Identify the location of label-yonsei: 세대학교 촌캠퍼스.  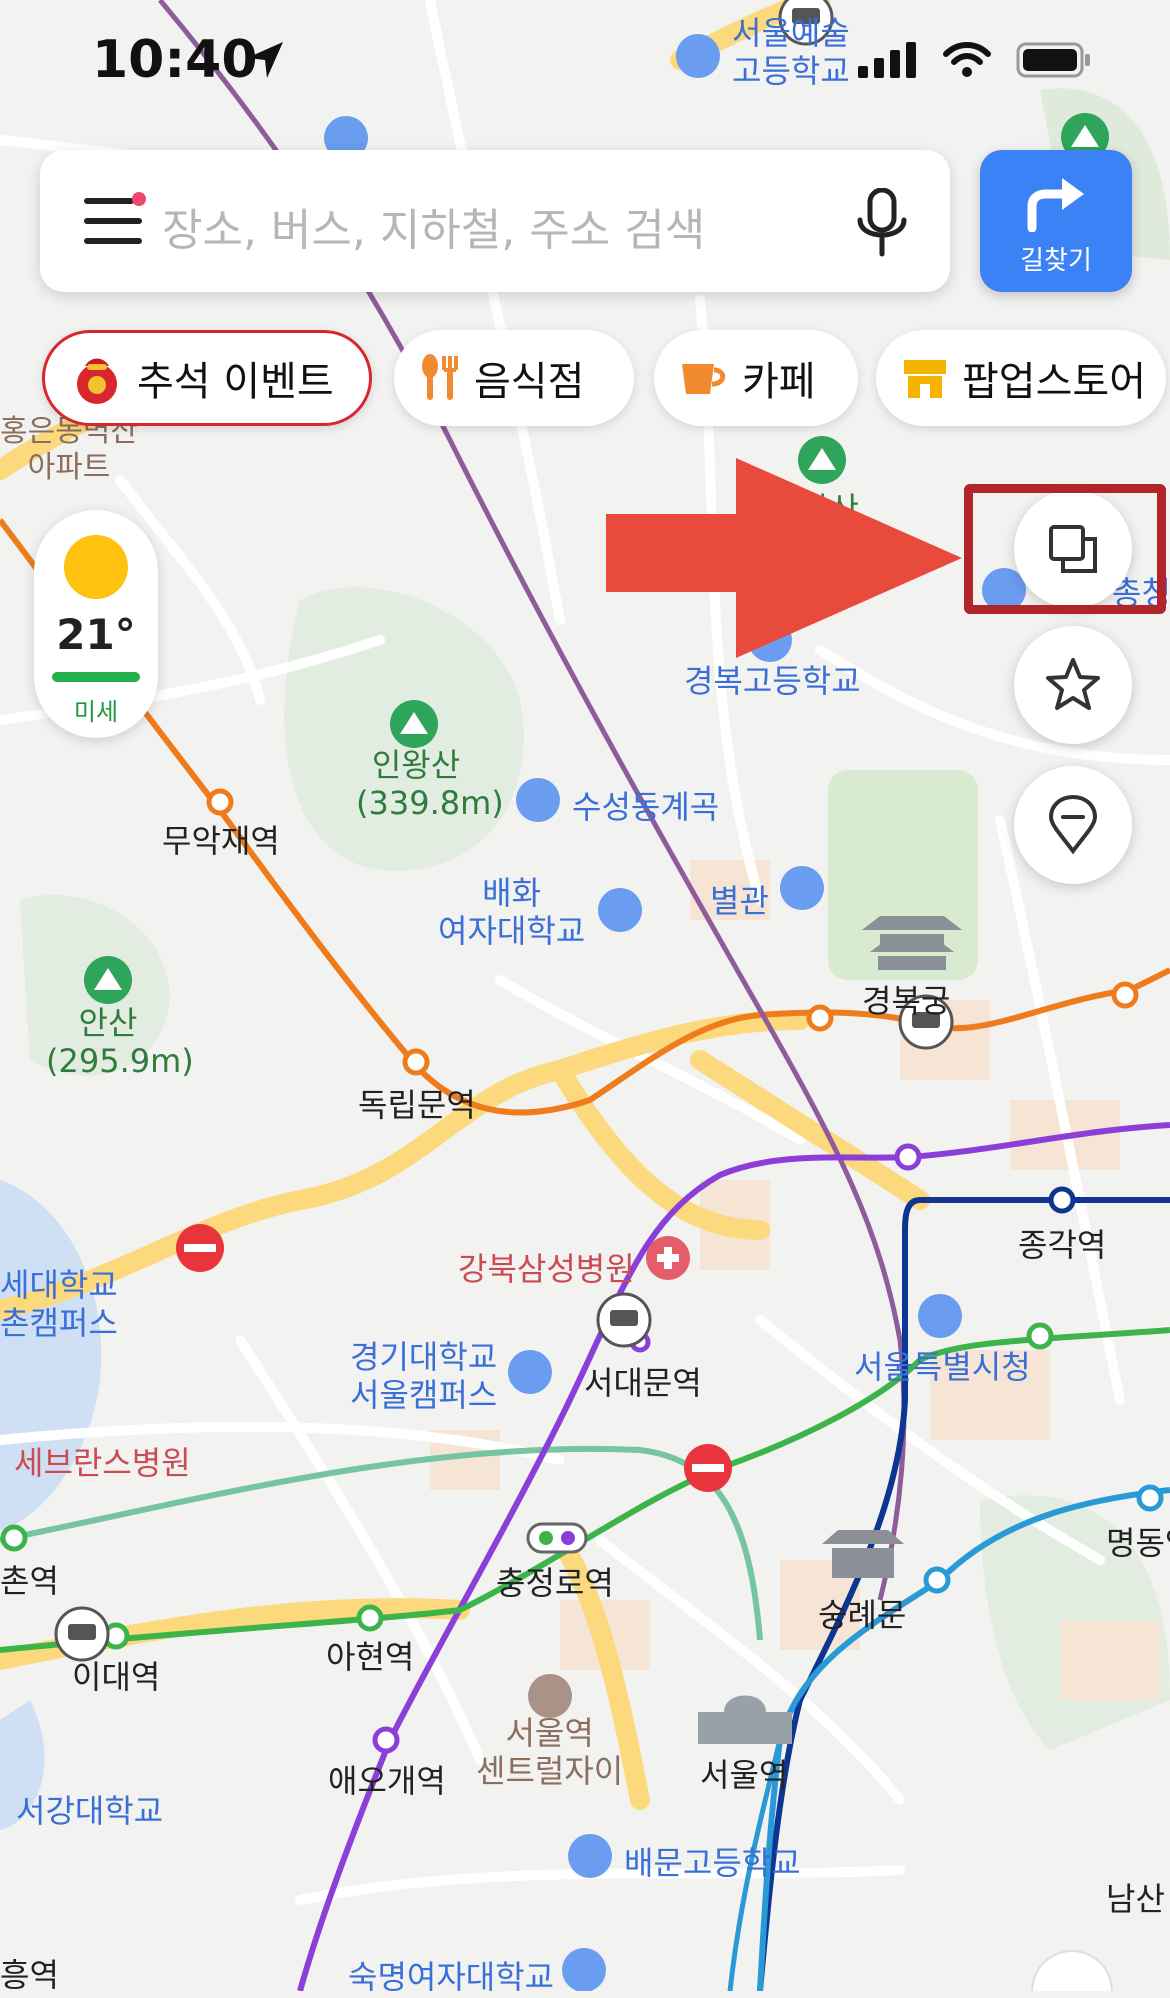
(59, 1304).